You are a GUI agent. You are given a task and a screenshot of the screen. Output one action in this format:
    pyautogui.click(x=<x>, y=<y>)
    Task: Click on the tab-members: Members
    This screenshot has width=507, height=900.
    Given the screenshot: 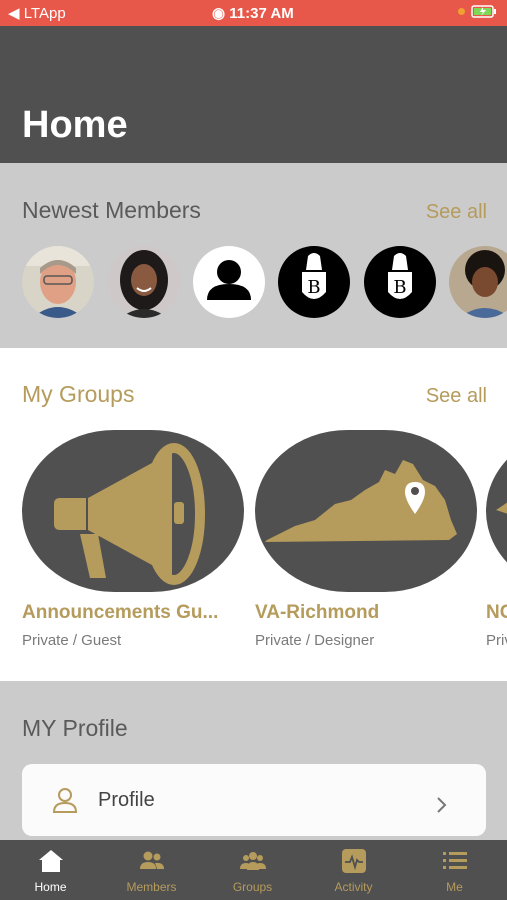 What is the action you would take?
    pyautogui.click(x=151, y=870)
    